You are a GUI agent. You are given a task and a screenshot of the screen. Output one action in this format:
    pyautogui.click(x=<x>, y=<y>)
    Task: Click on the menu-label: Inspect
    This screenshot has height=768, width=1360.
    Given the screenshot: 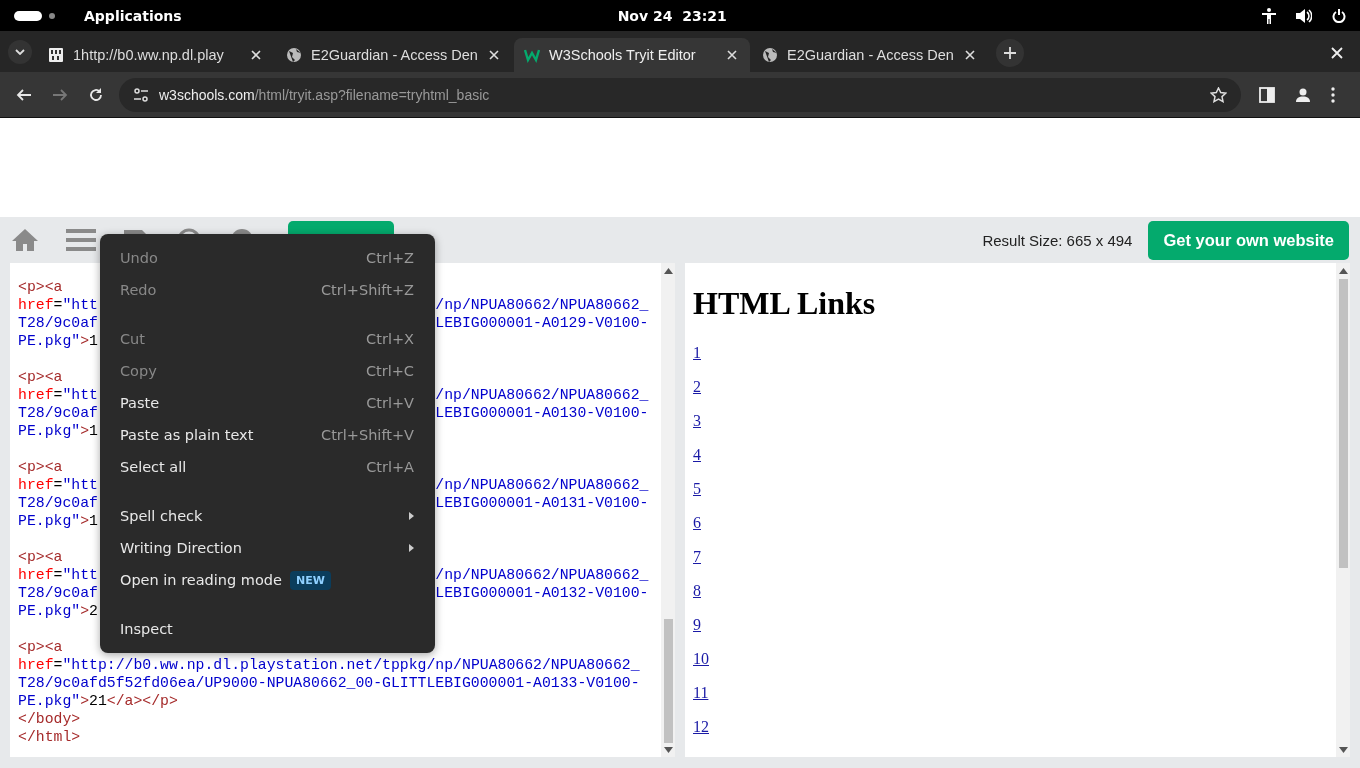 What is the action you would take?
    pyautogui.click(x=146, y=629)
    